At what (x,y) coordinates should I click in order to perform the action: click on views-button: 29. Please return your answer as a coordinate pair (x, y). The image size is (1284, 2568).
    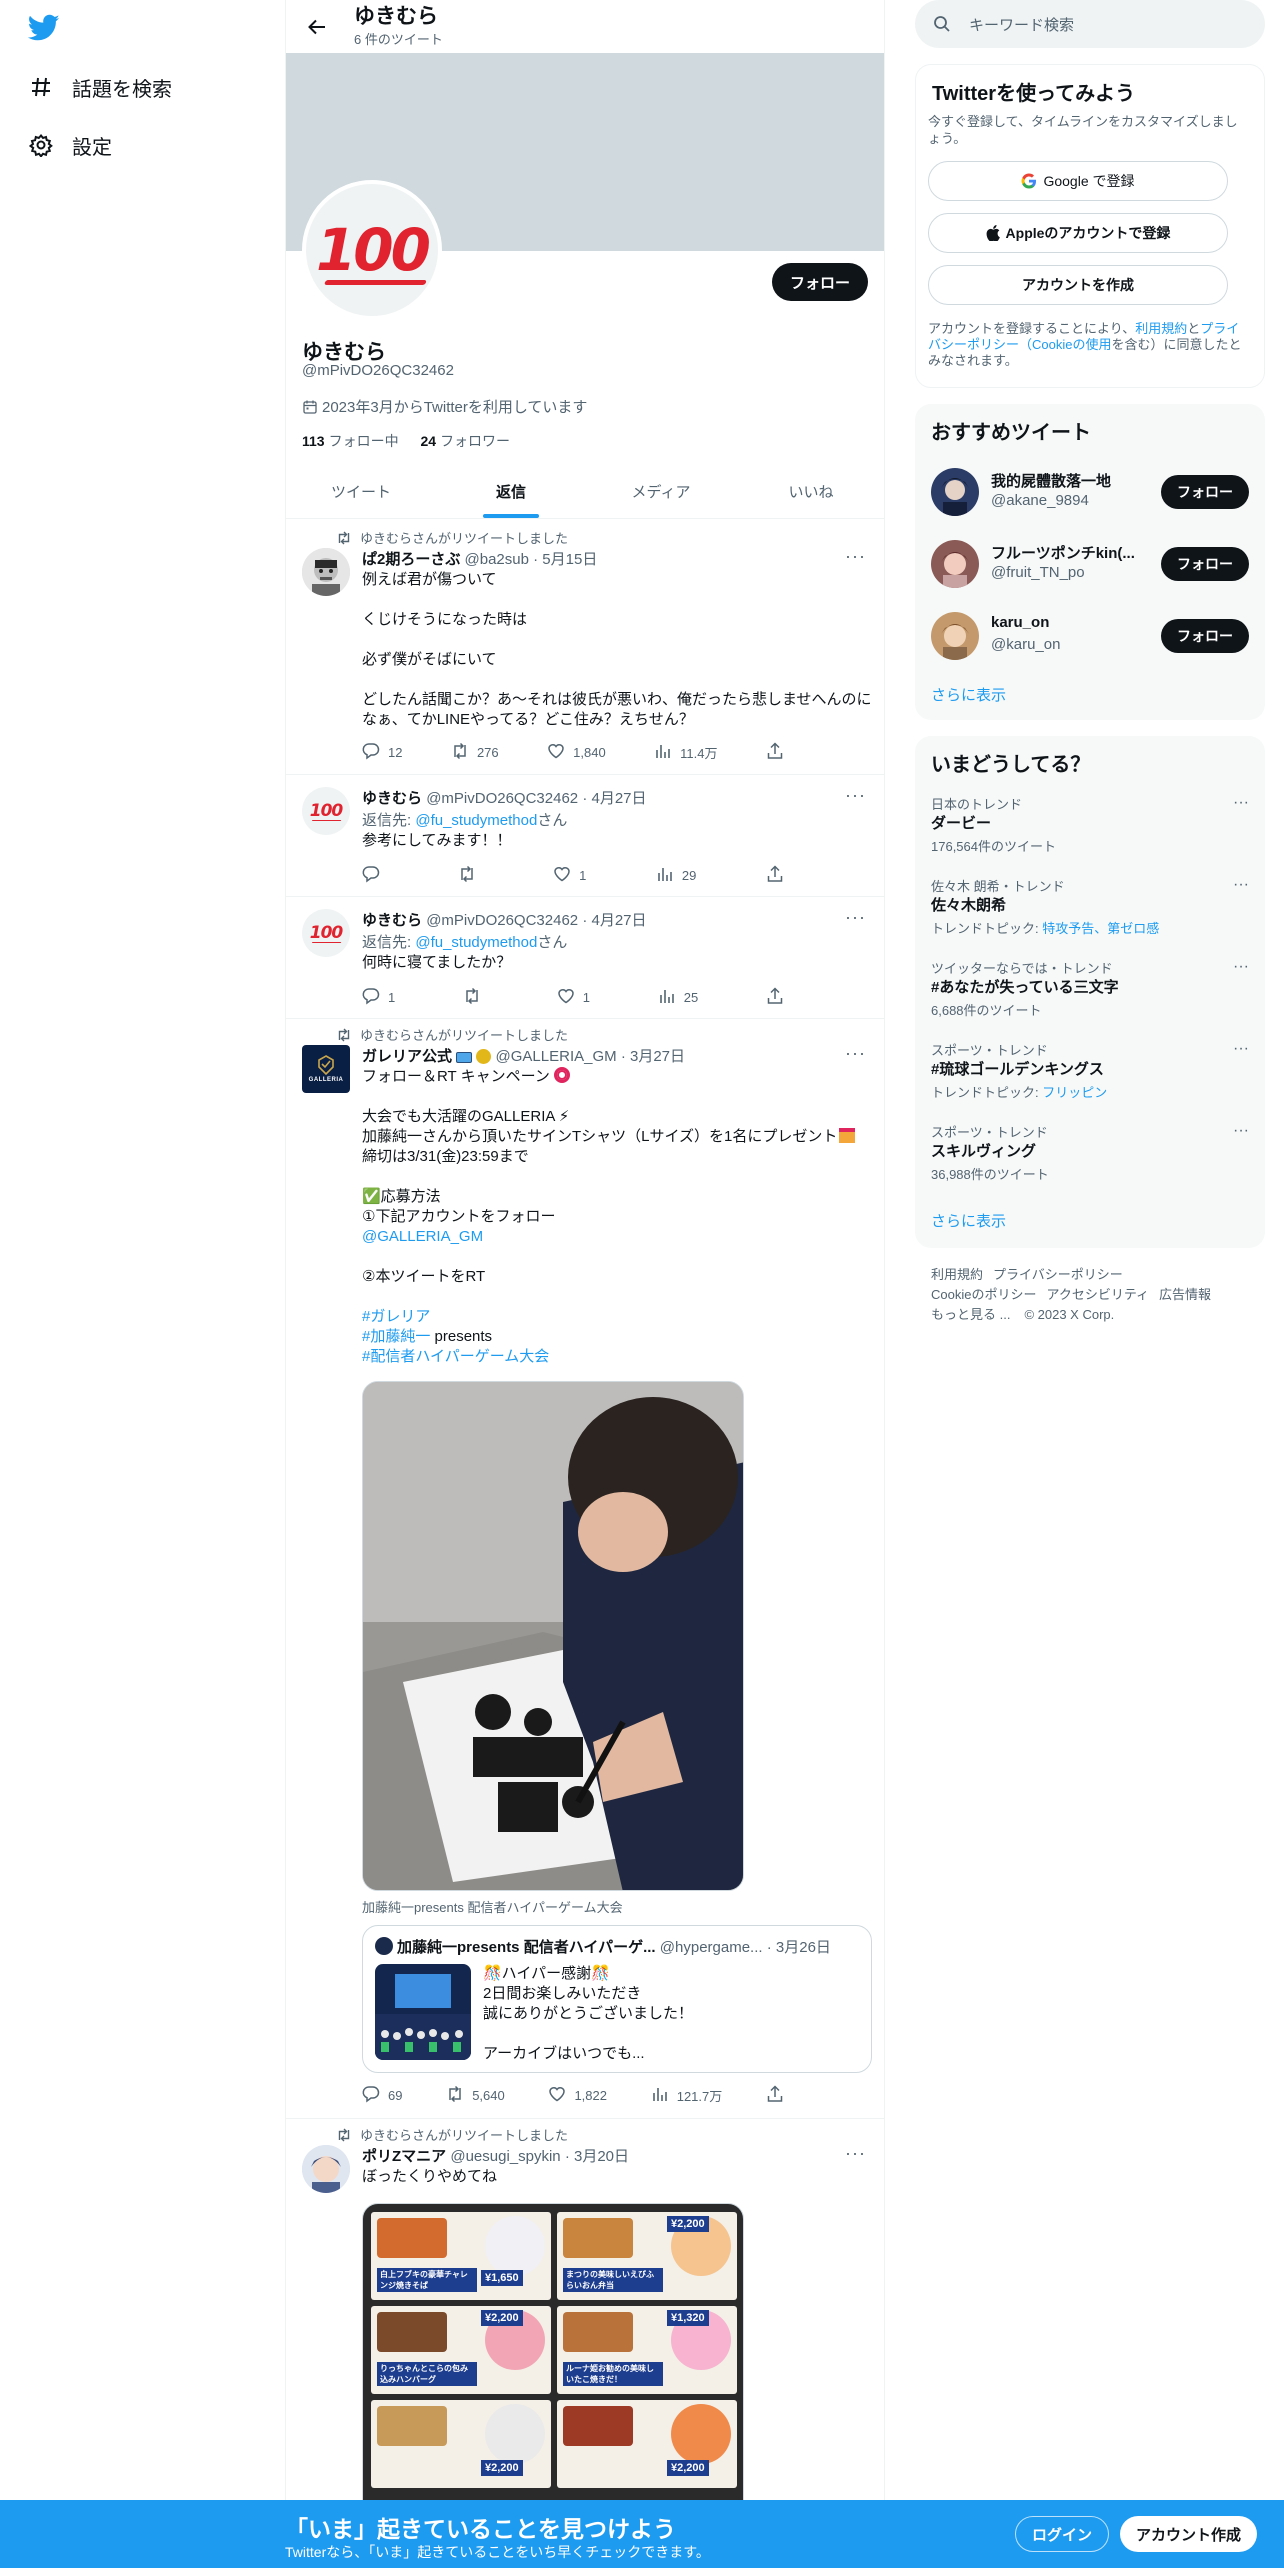
    Looking at the image, I should click on (676, 875).